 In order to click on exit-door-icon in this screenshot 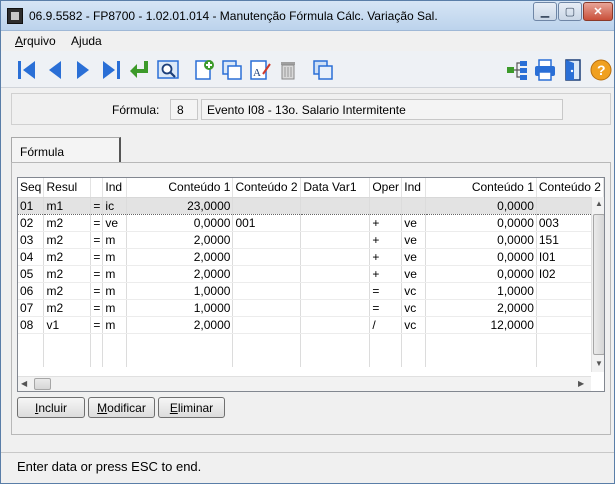, I will do `click(573, 70)`.